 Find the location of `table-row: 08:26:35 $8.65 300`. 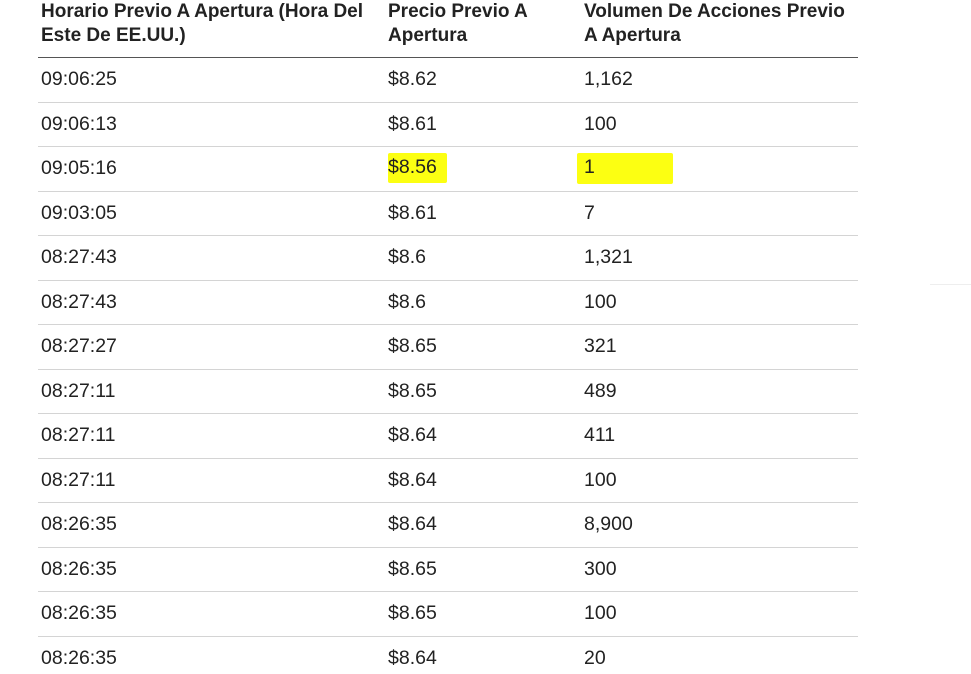

table-row: 08:26:35 $8.65 300 is located at coordinates (448, 569).